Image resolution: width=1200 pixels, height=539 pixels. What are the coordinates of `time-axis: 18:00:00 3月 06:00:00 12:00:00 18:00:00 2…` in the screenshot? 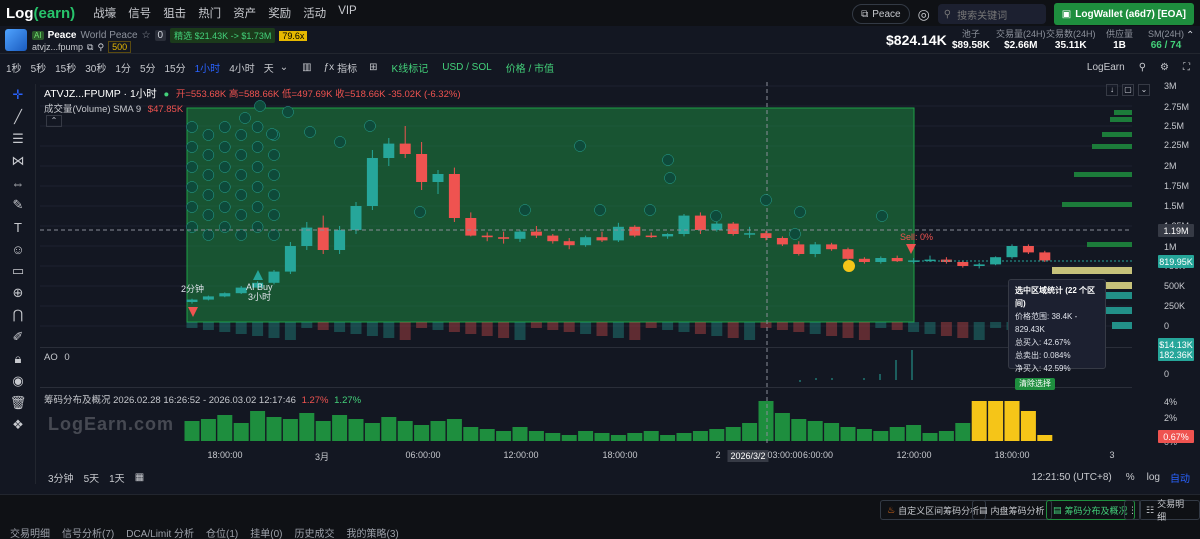 It's located at (586, 455).